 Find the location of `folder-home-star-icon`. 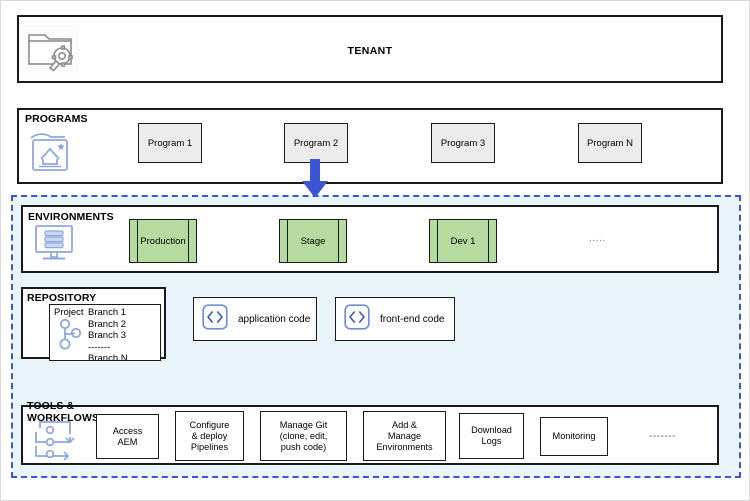

folder-home-star-icon is located at coordinates (50, 153).